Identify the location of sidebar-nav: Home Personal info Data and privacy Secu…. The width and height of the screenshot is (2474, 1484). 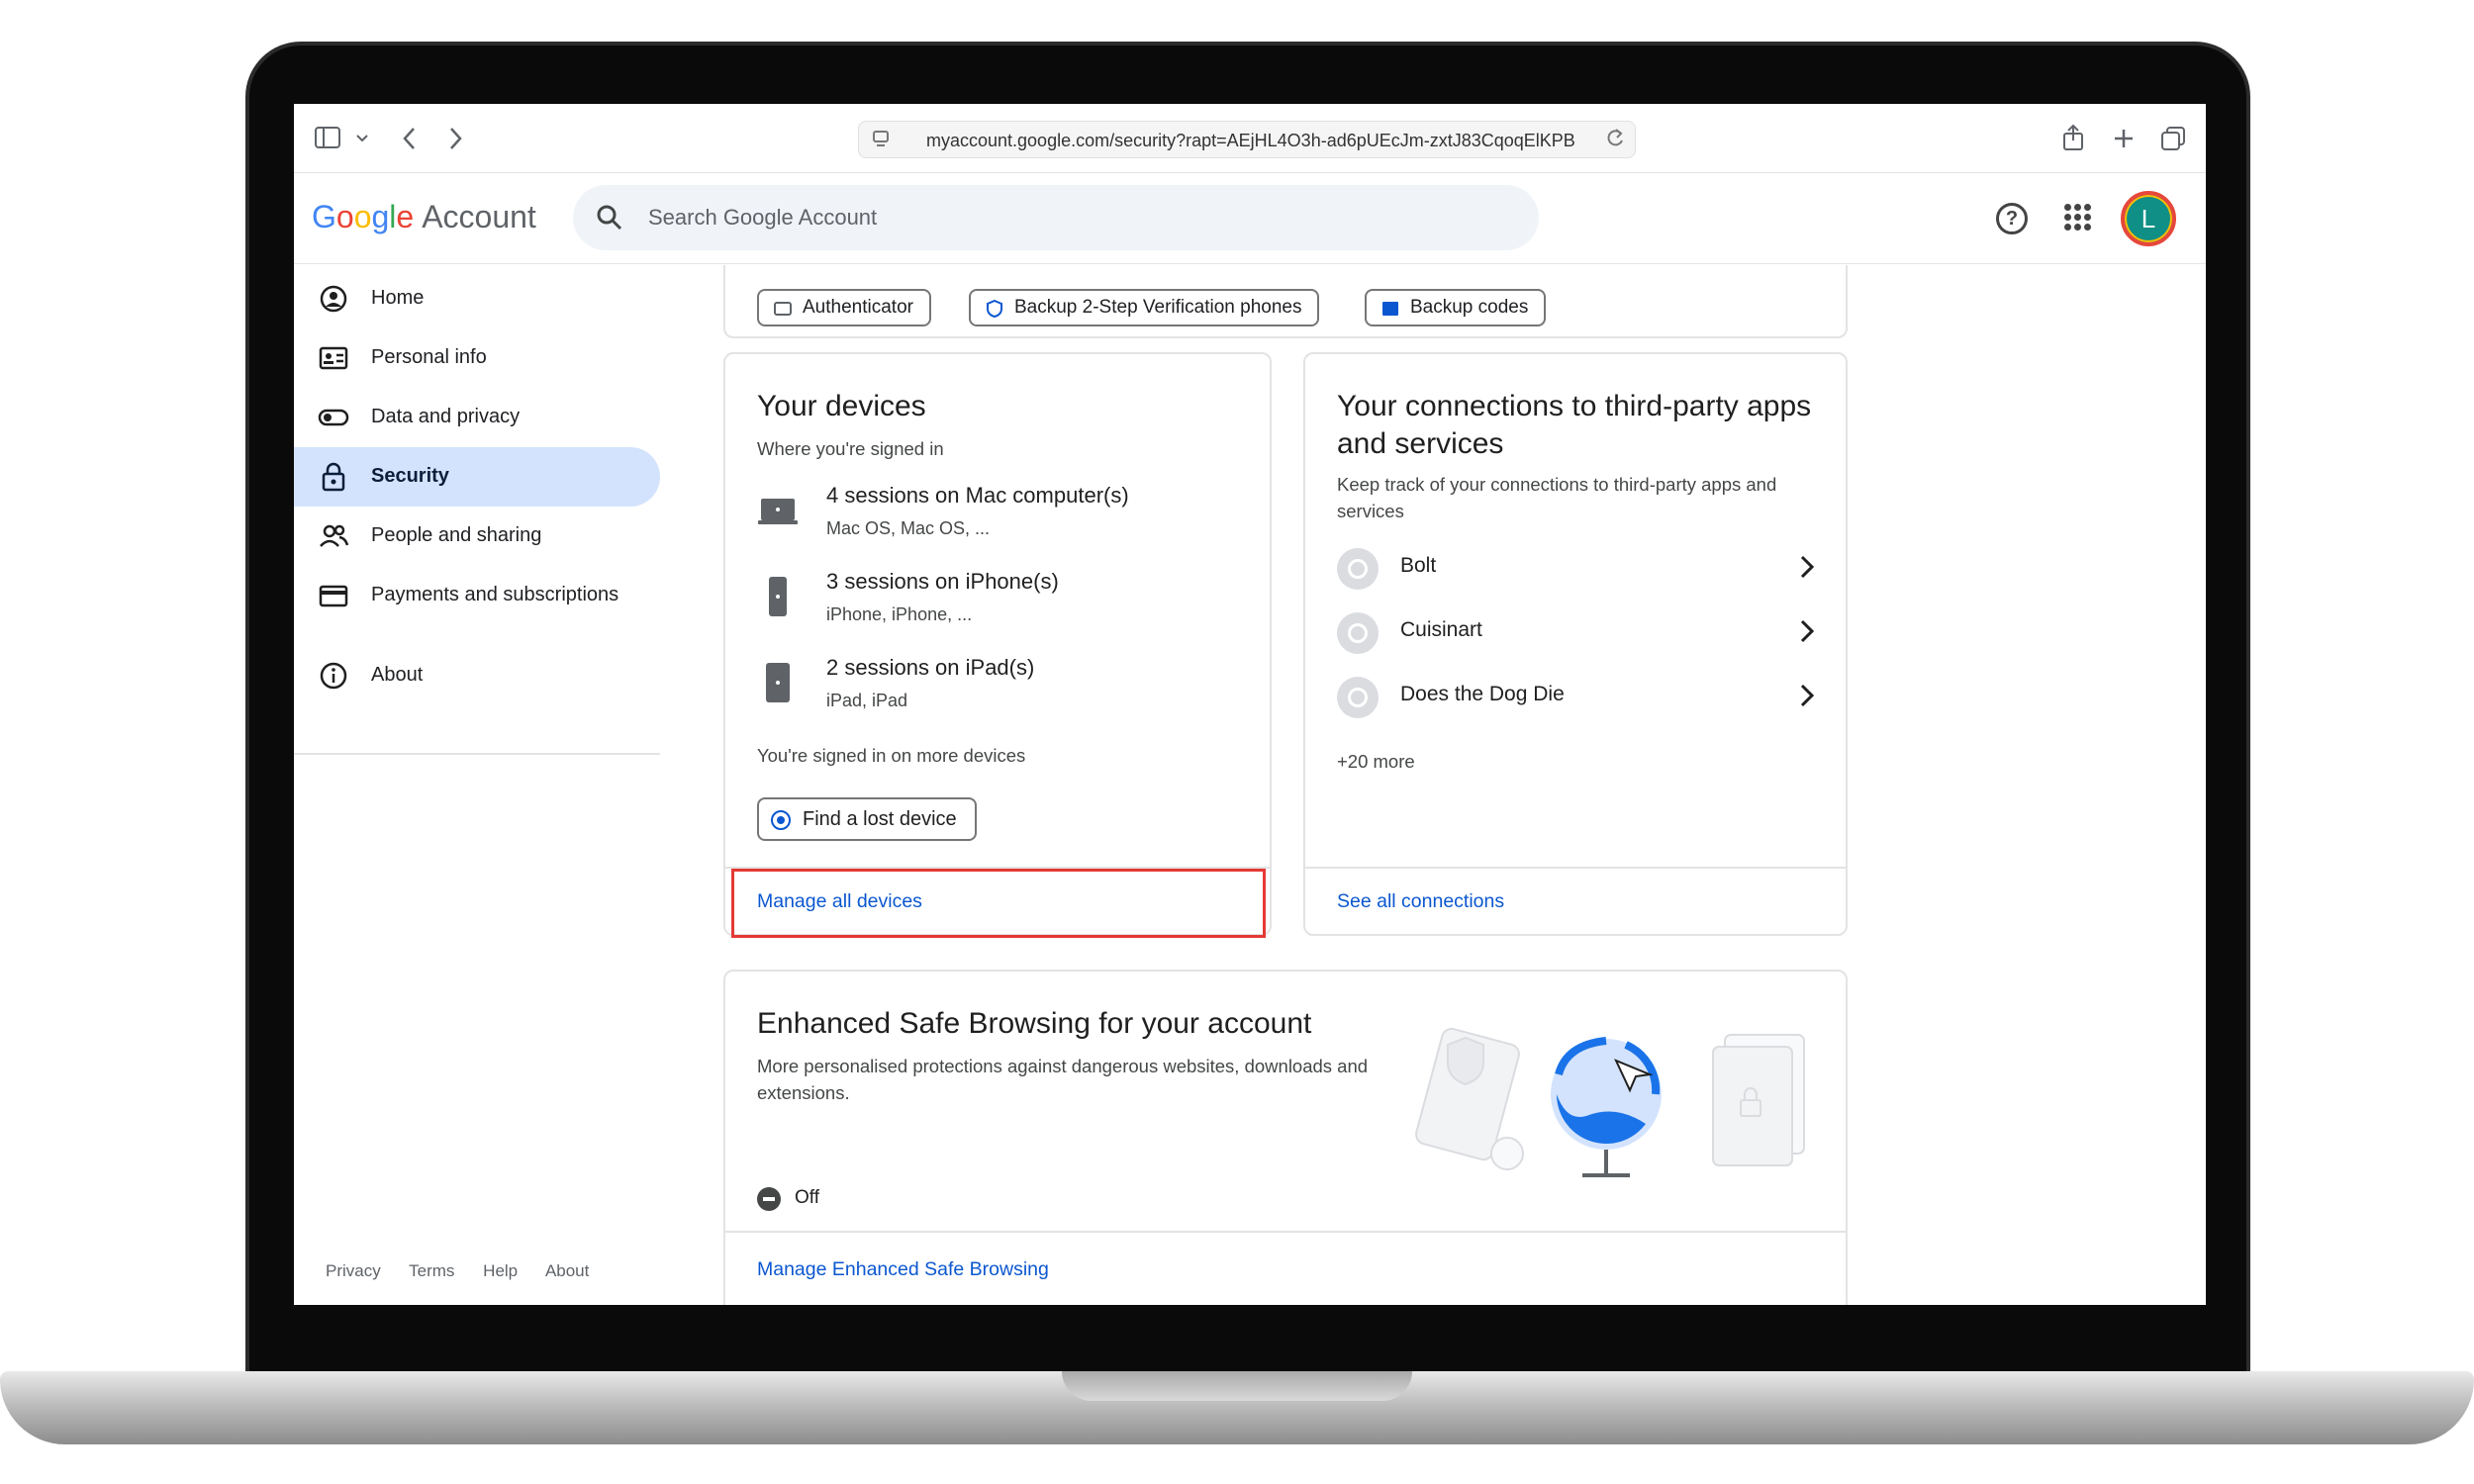
(478, 785).